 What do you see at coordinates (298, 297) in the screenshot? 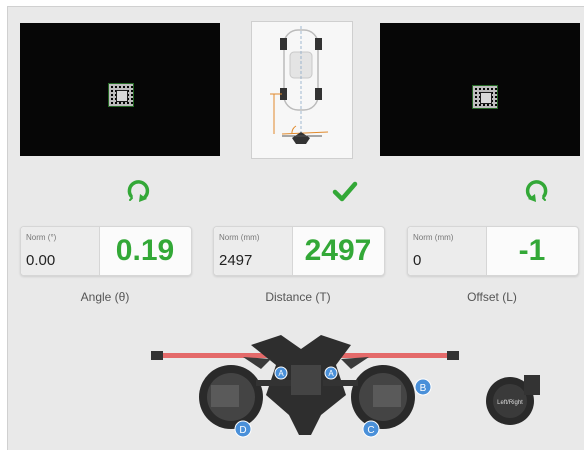
I see `distance-caption: Distance (T)` at bounding box center [298, 297].